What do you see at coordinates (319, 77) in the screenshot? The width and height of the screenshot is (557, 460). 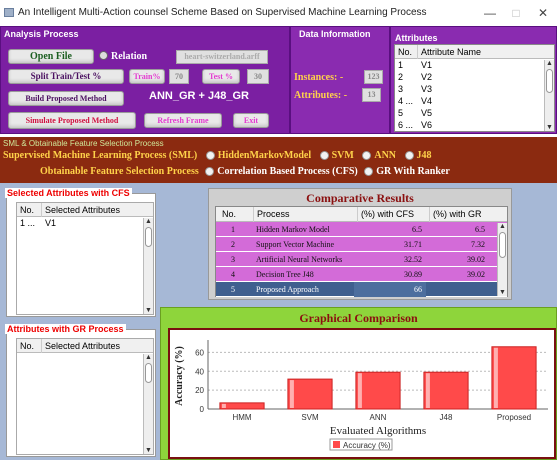 I see `instances-label: Instances: -` at bounding box center [319, 77].